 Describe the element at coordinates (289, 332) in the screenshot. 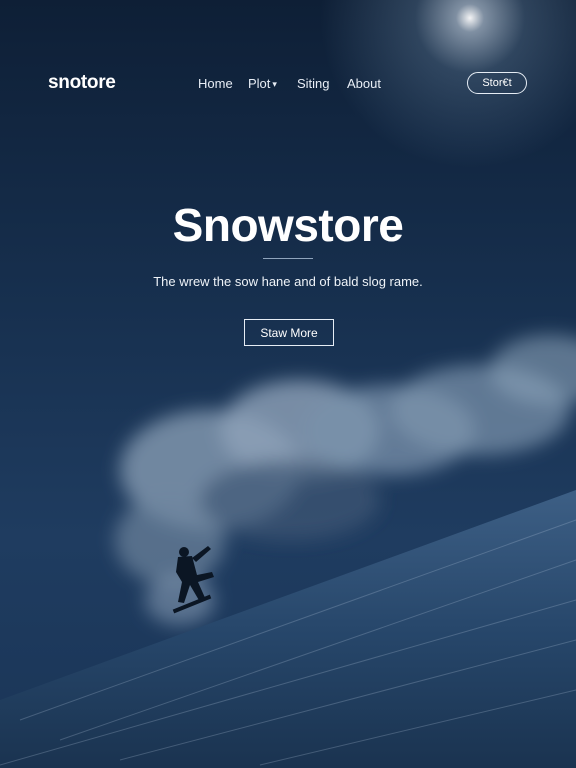

I see `show-more-button: Staw More` at that location.